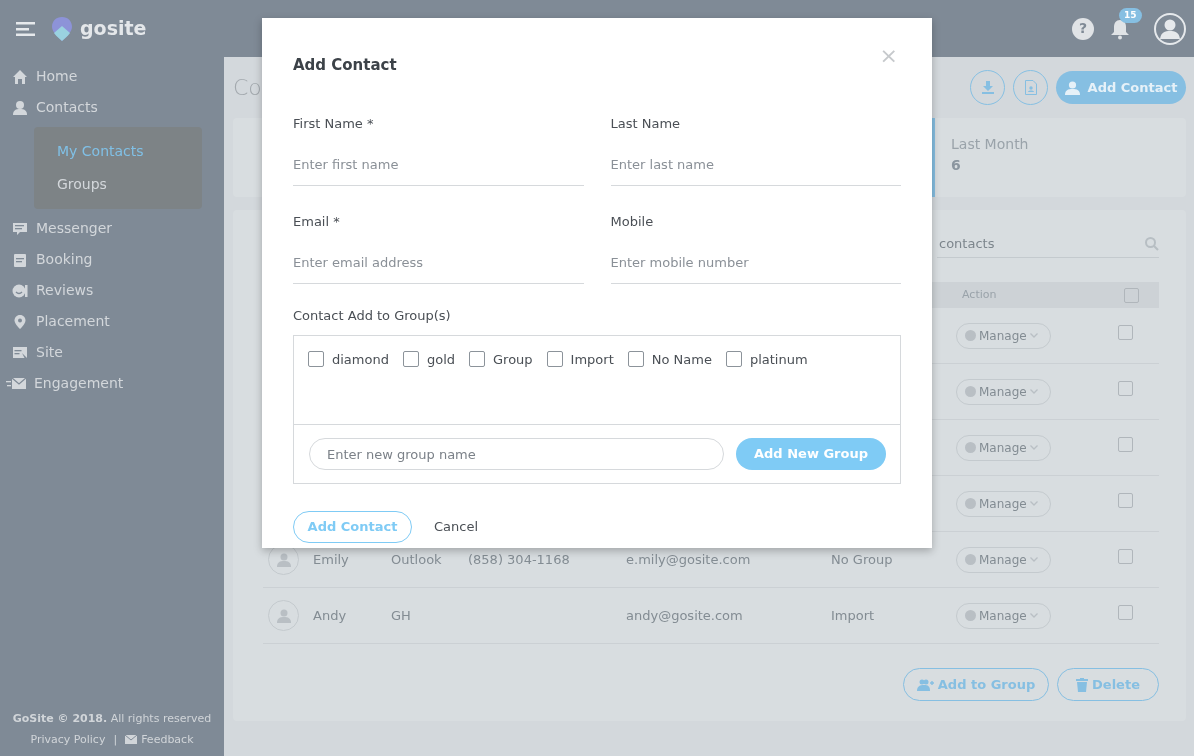 This screenshot has width=1194, height=756. Describe the element at coordinates (20, 76) in the screenshot. I see `home-icon` at that location.